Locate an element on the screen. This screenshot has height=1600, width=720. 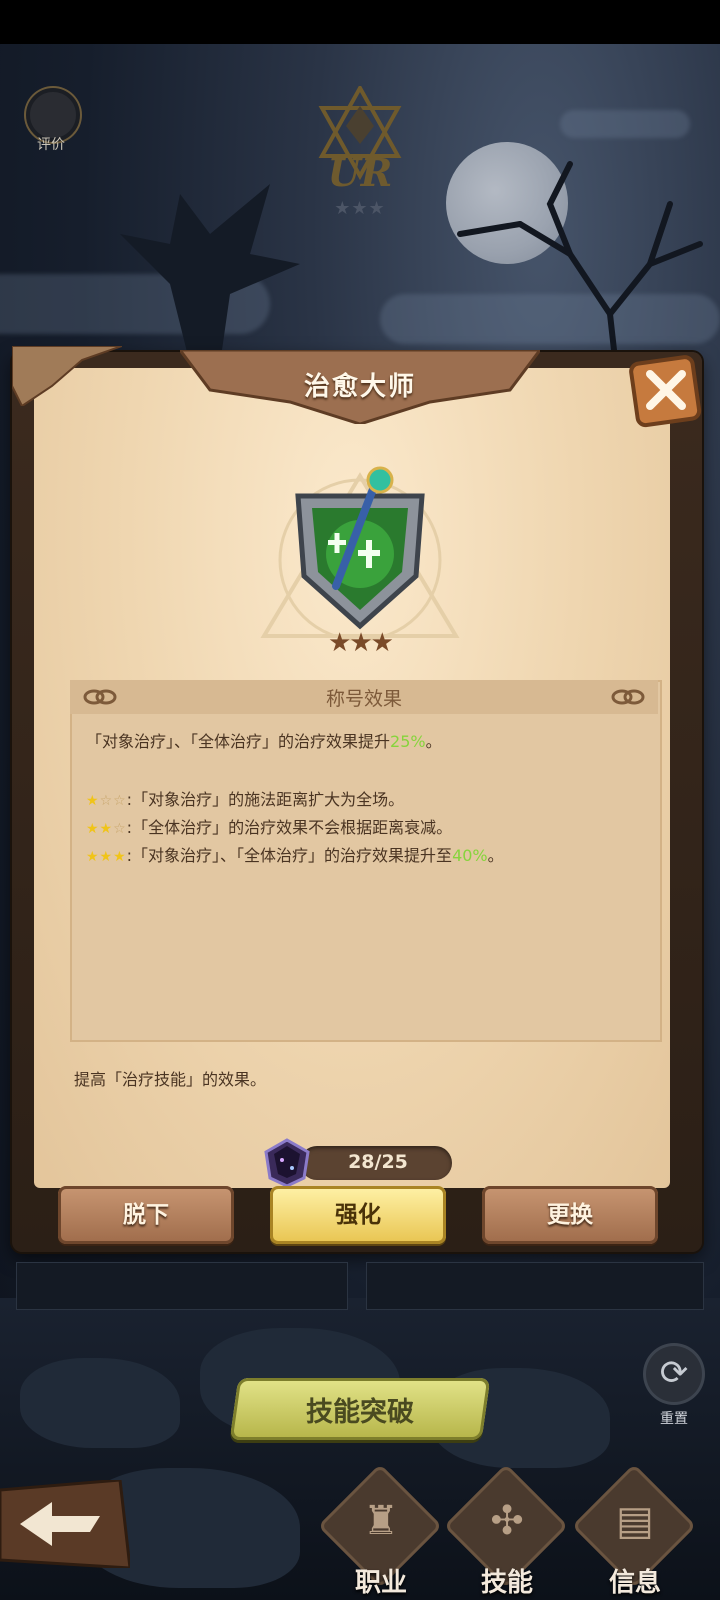
close-icon is located at coordinates (665, 391).